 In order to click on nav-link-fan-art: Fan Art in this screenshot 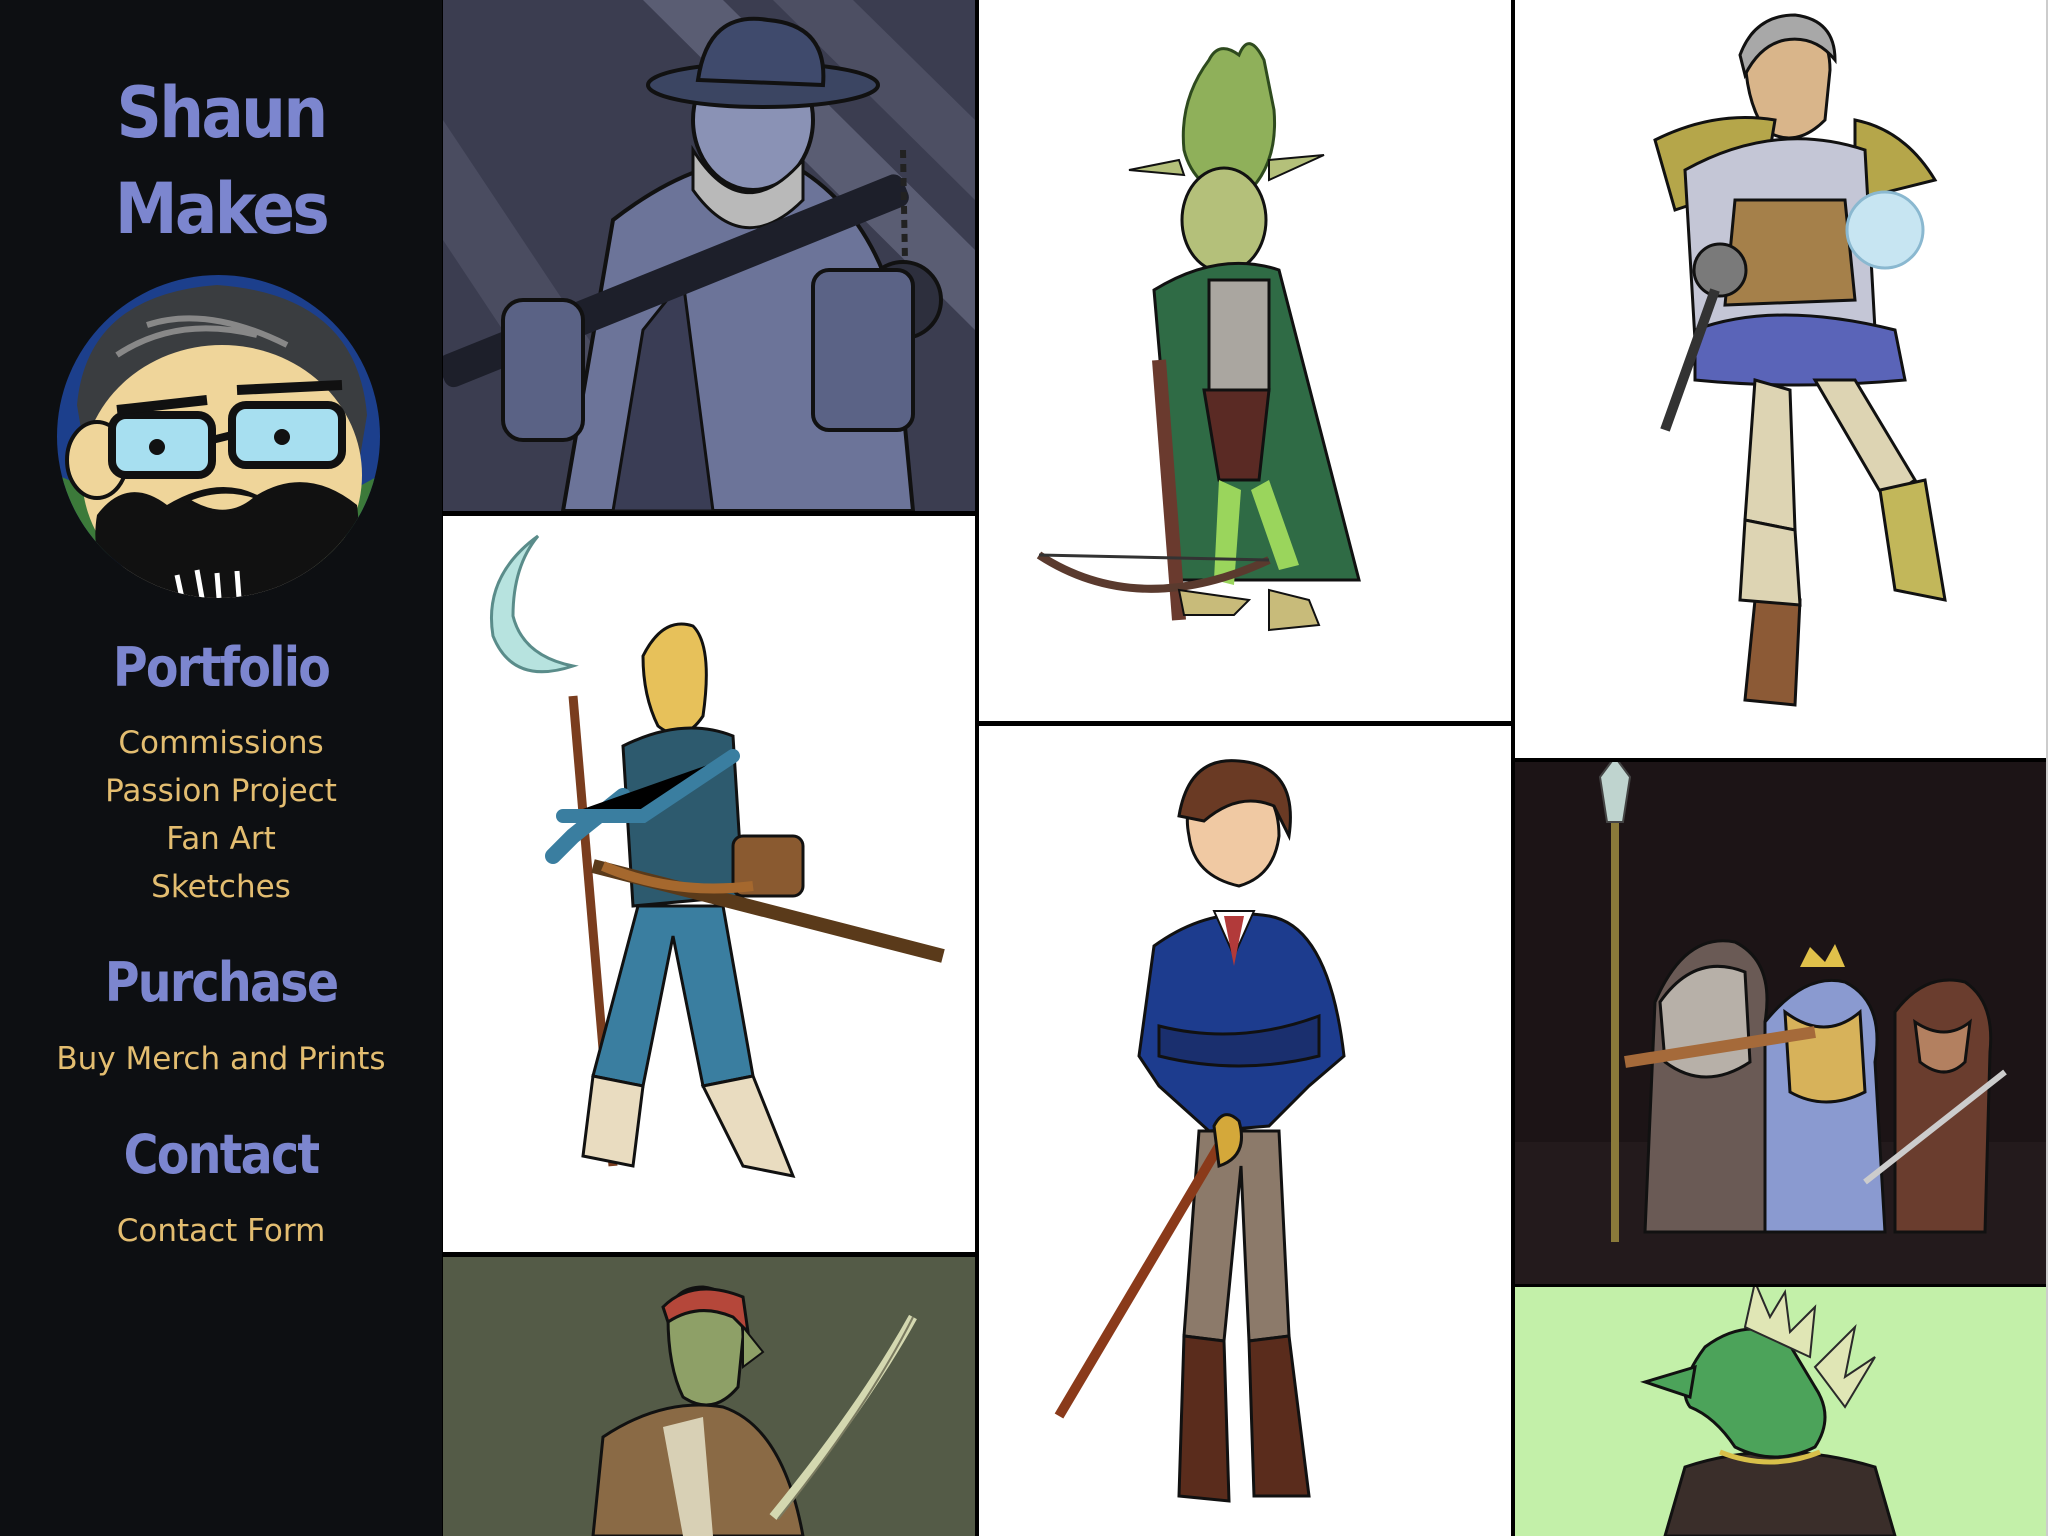, I will do `click(221, 839)`.